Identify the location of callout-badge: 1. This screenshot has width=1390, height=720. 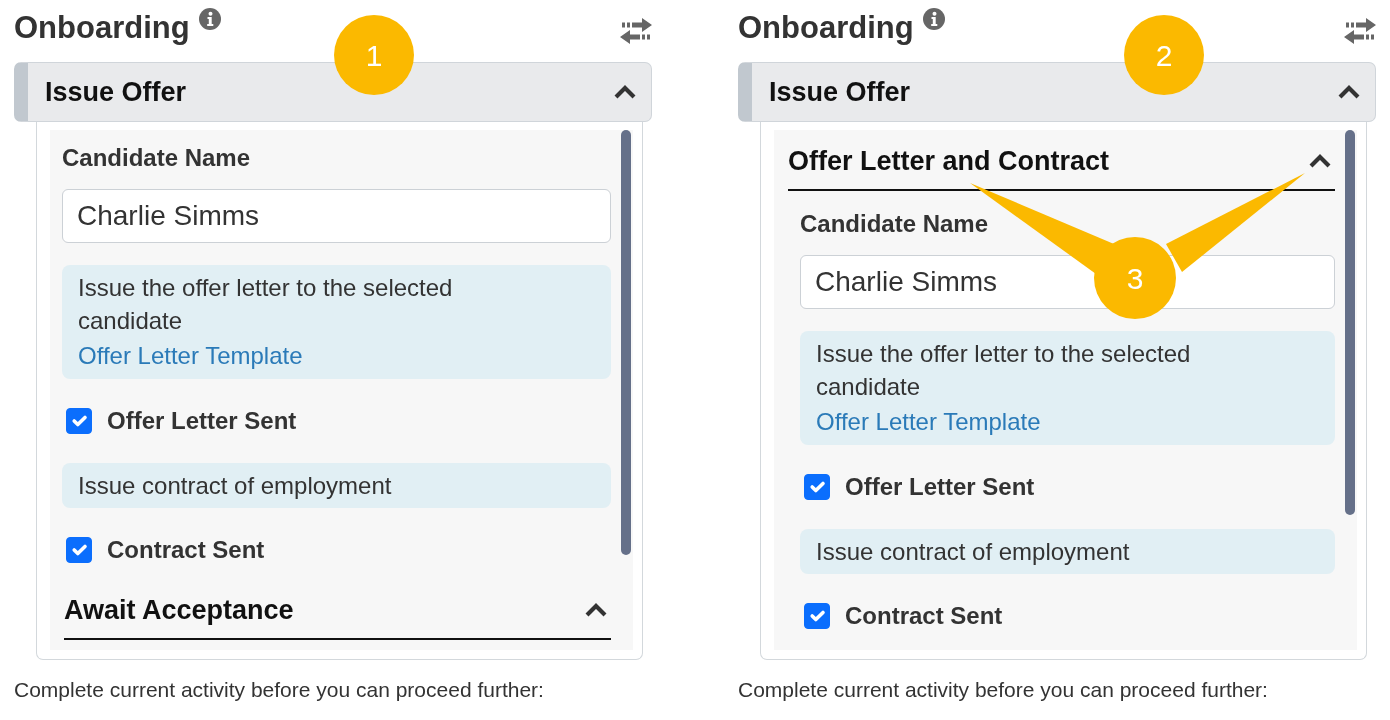
(374, 55).